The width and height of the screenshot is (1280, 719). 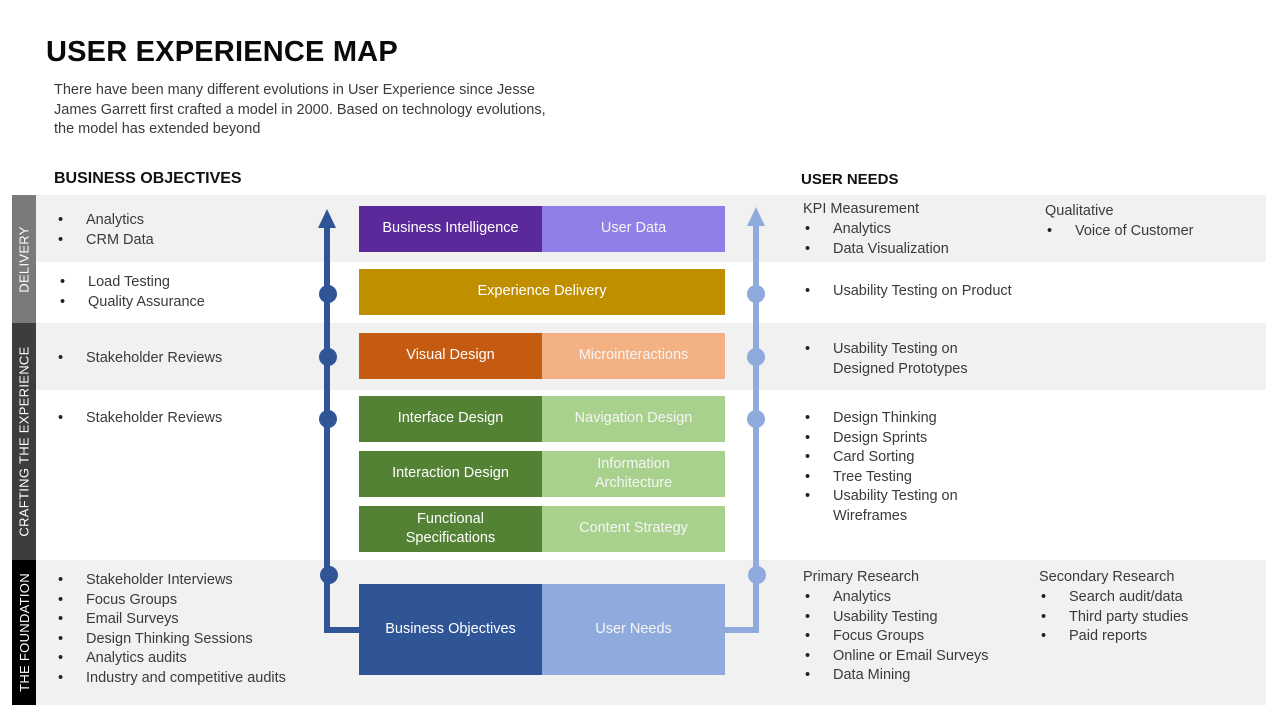 What do you see at coordinates (1113, 637) in the screenshot?
I see `list-item: Paid reports` at bounding box center [1113, 637].